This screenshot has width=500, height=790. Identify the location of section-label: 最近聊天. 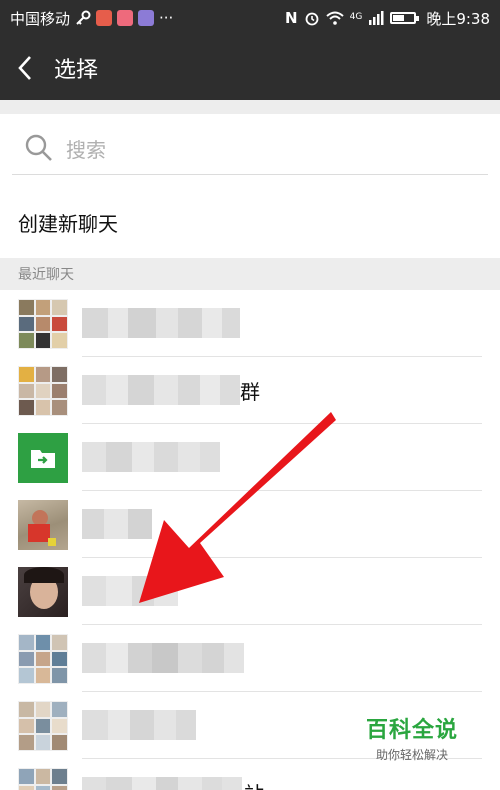
(46, 275).